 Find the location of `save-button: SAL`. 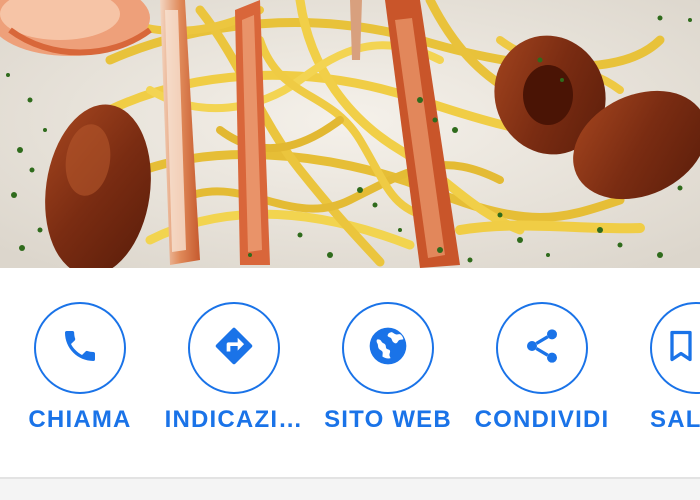

save-button: SAL is located at coordinates (658, 367).